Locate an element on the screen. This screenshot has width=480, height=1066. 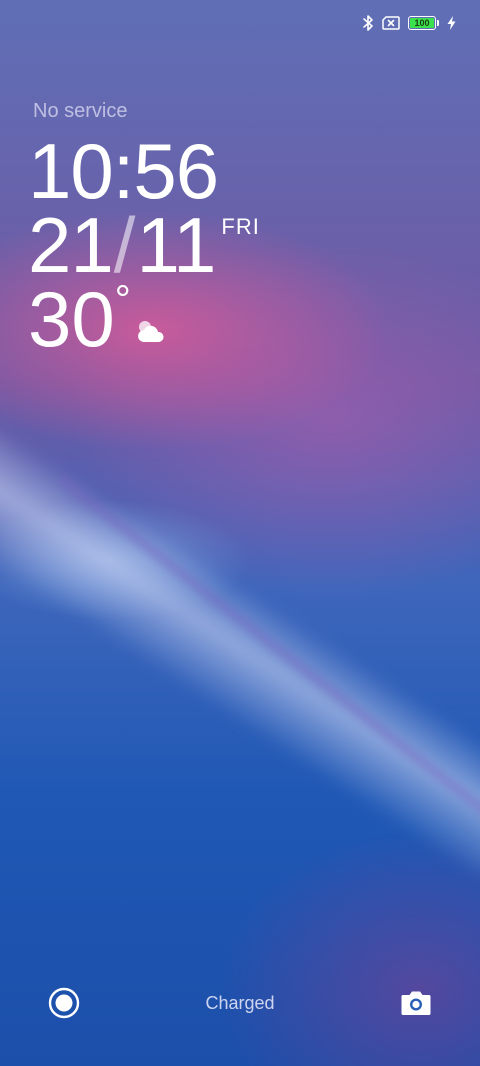
carrier-status: No service is located at coordinates (80, 111).